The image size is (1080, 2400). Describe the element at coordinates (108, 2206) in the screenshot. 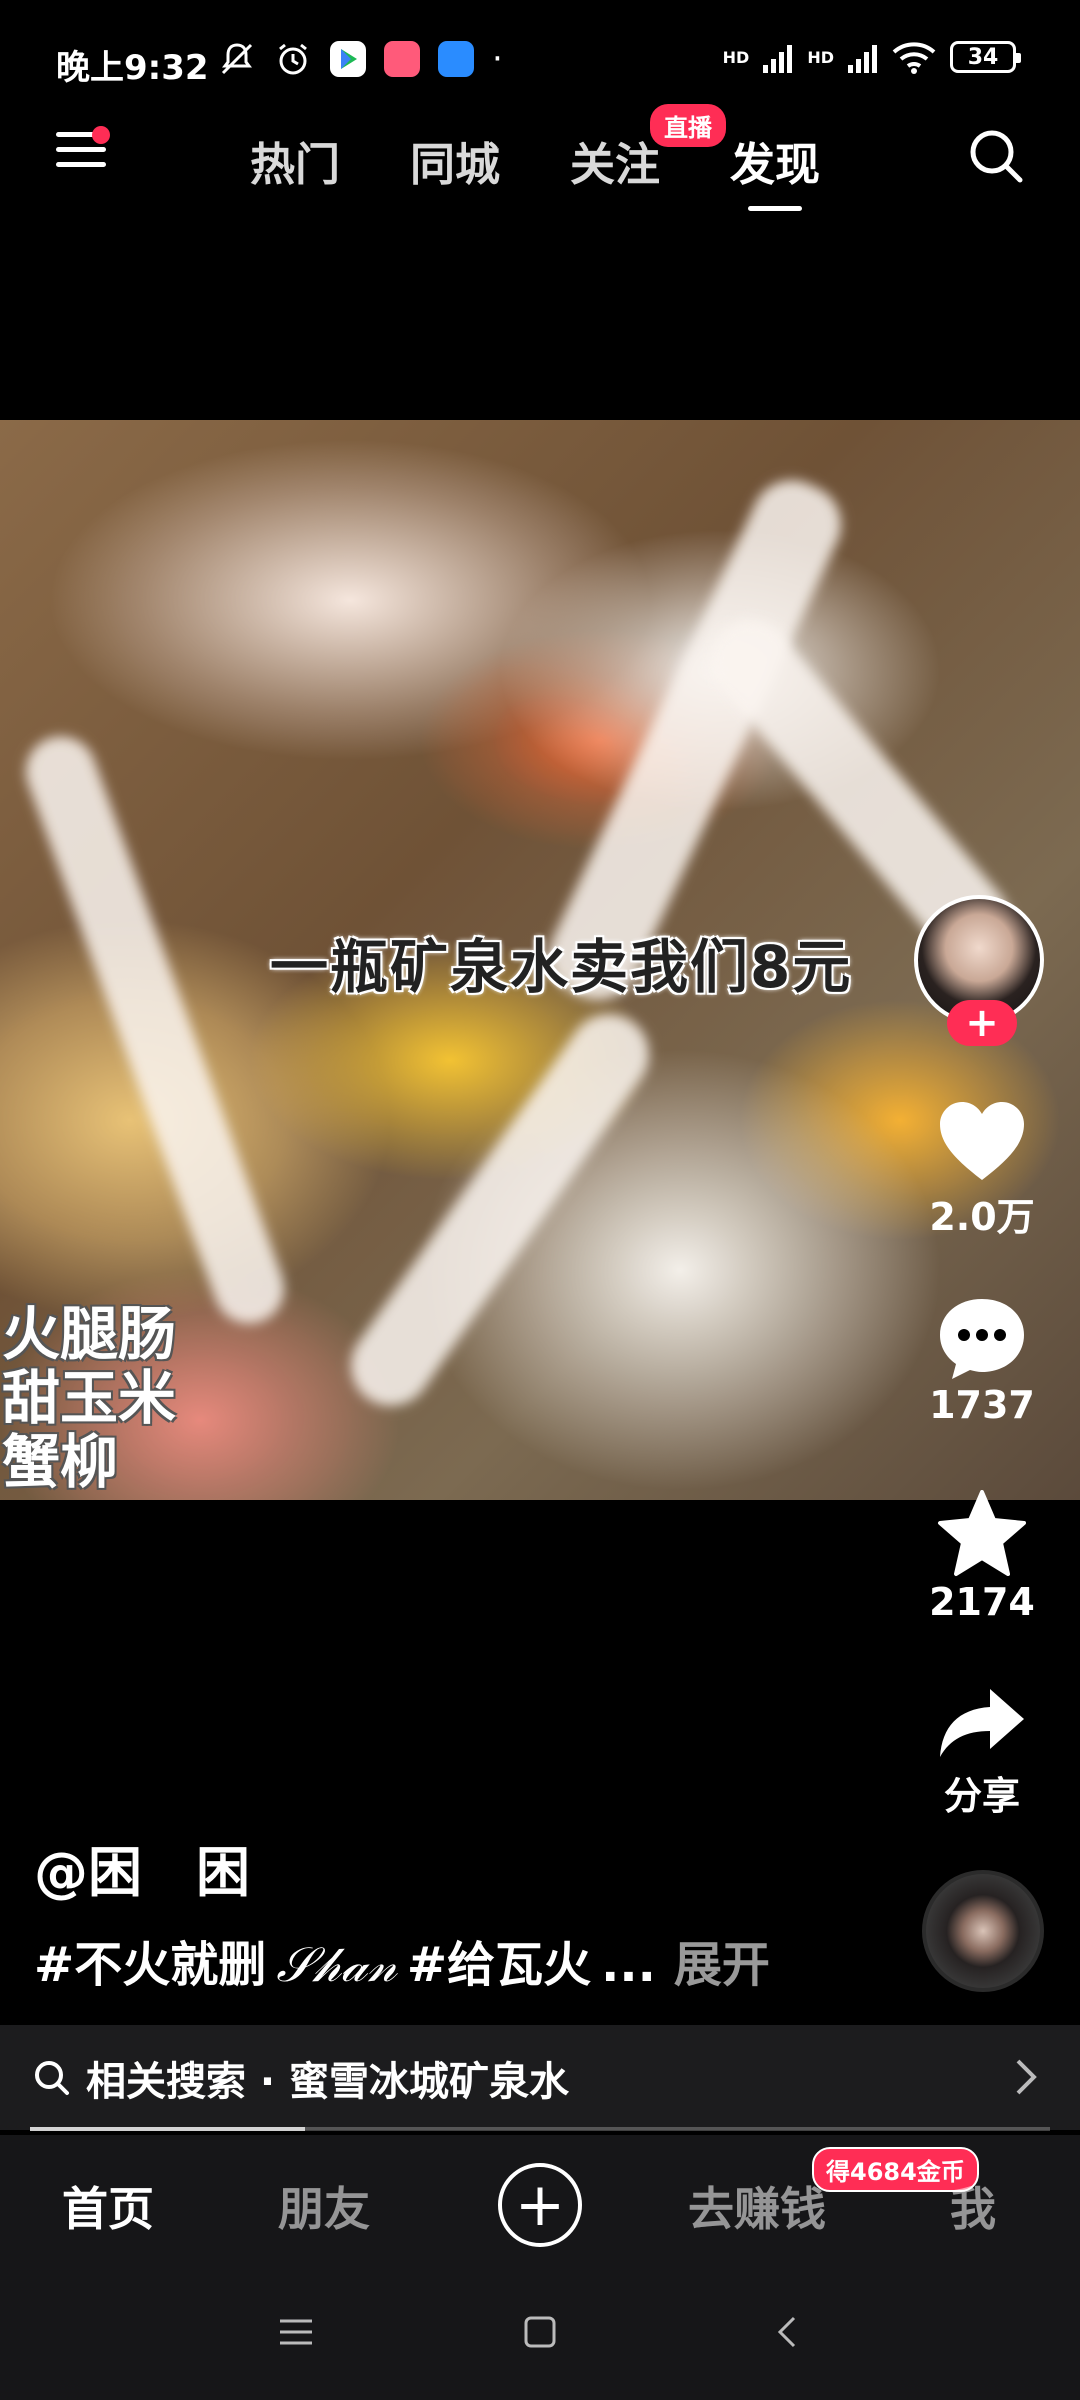

I see `nav-home: 首页` at that location.